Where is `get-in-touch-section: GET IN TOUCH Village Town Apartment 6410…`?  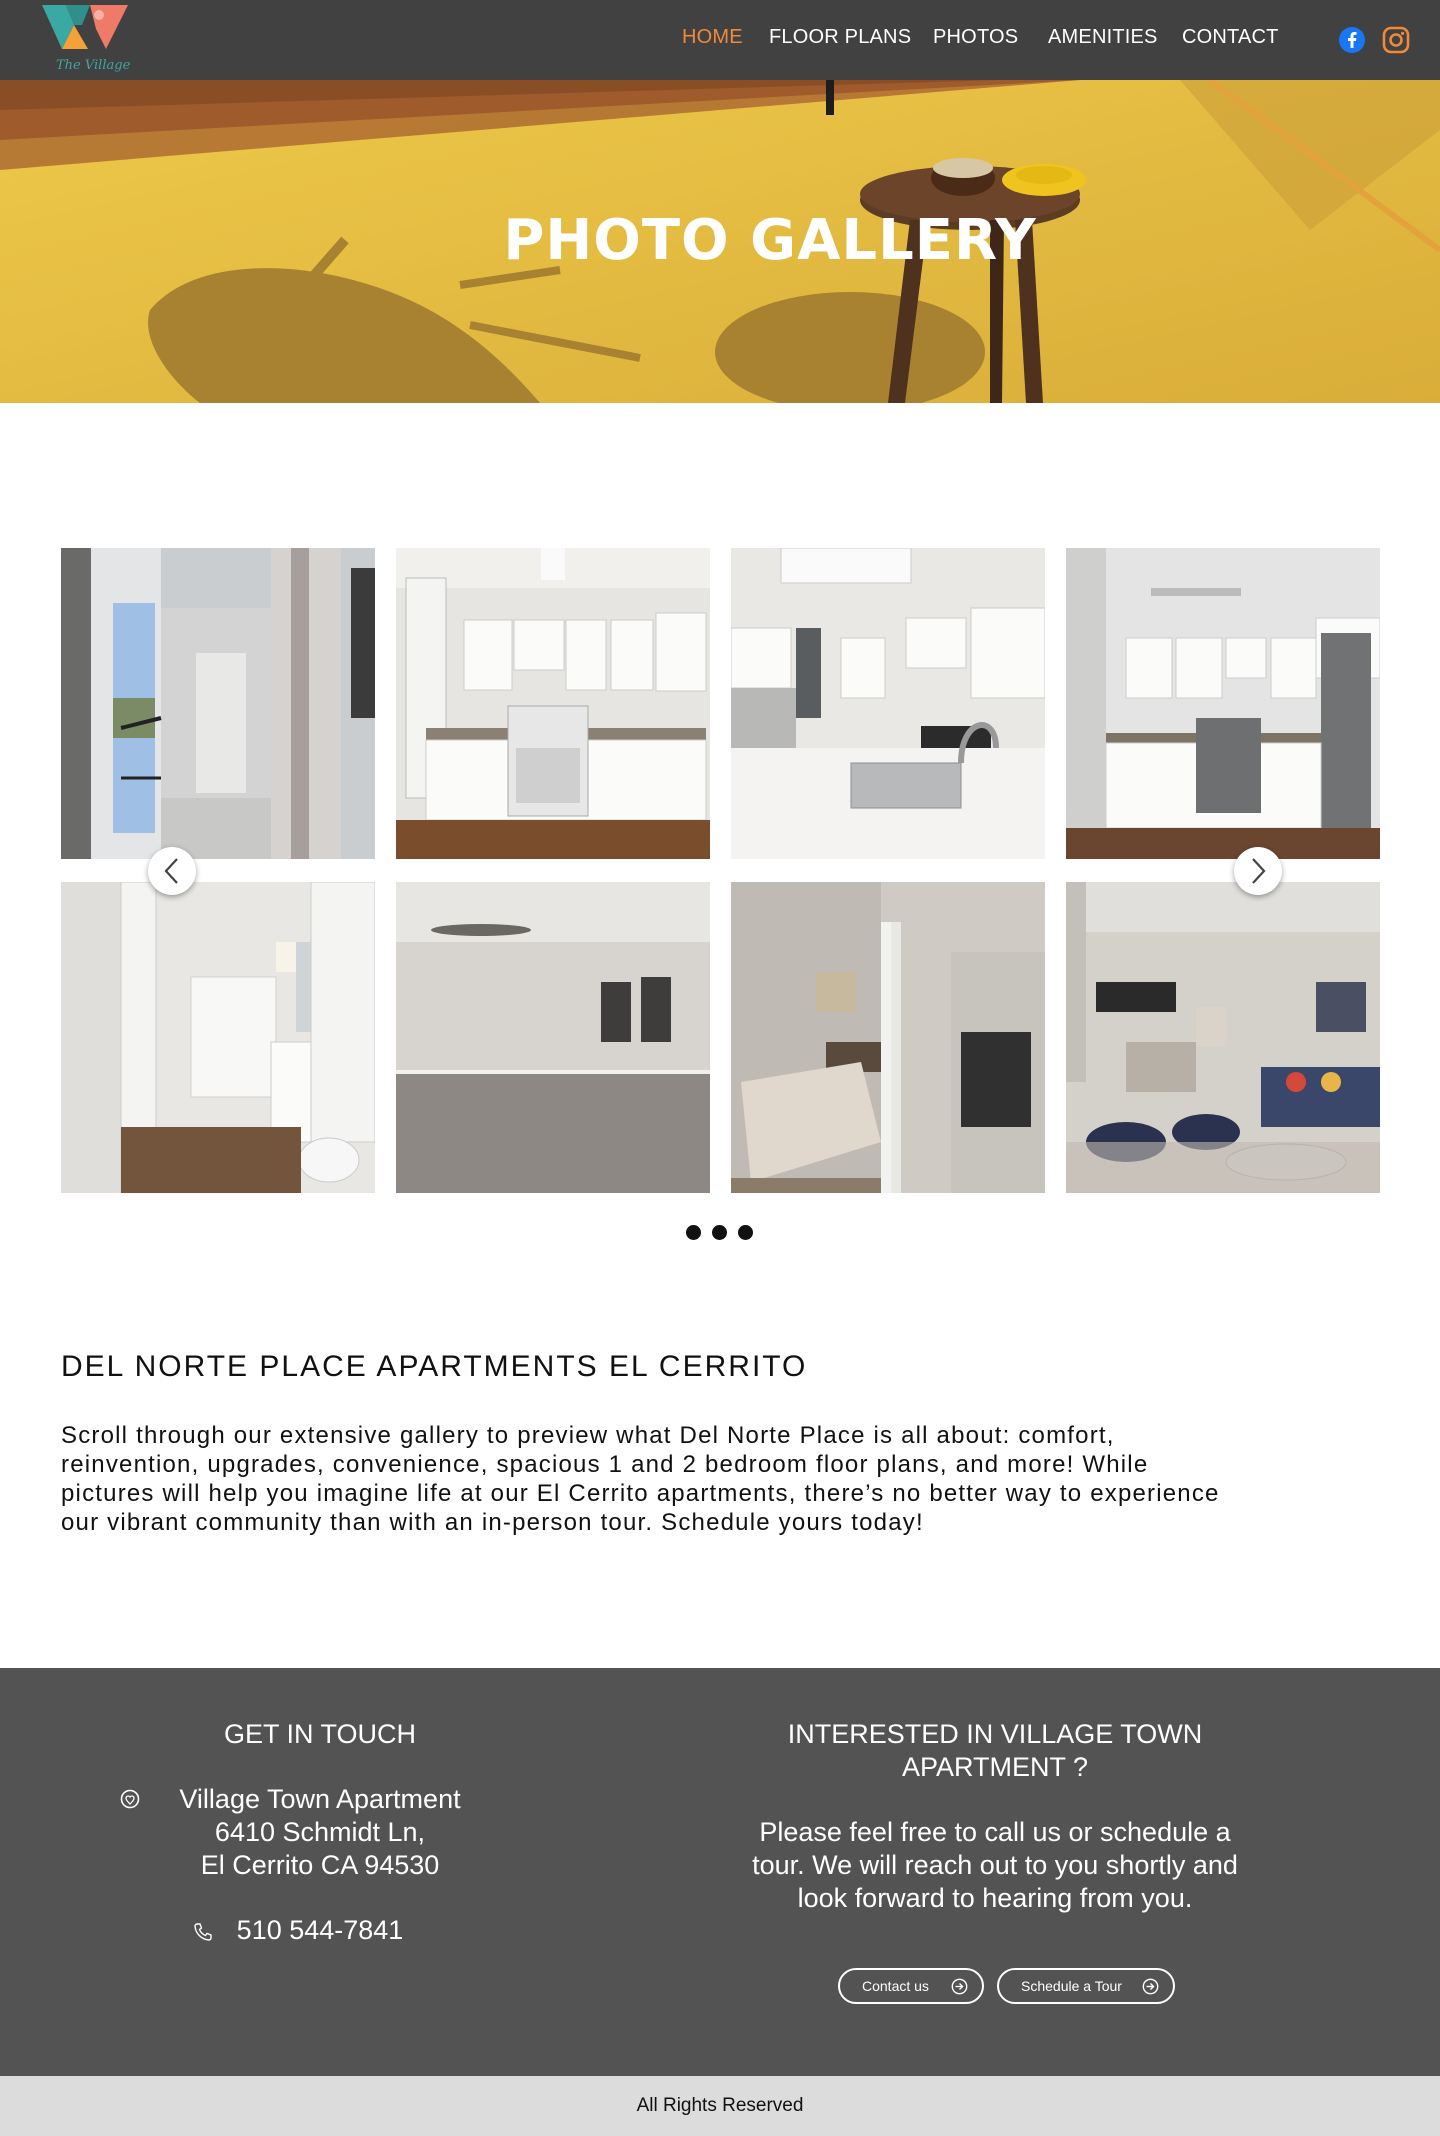
get-in-touch-section: GET IN TOUCH Village Town Apartment 6410… is located at coordinates (320, 1832).